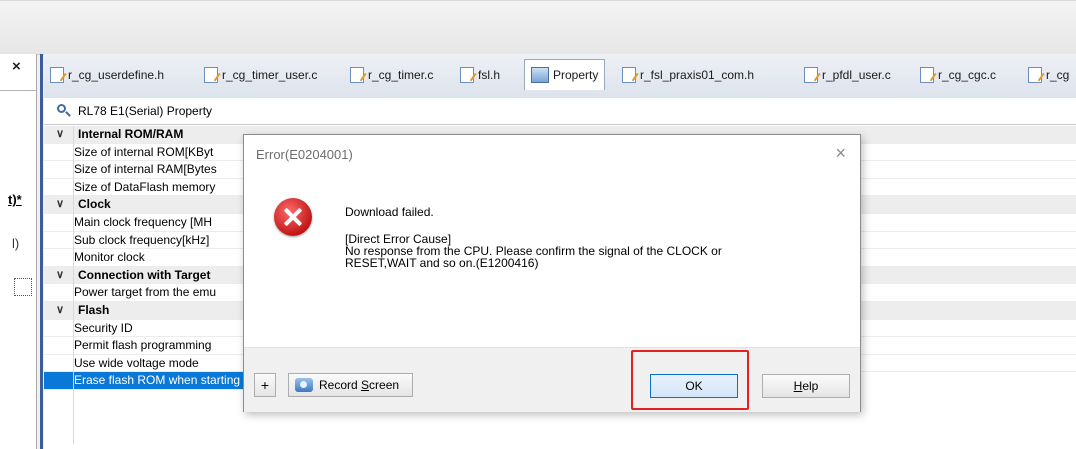 The width and height of the screenshot is (1076, 449). I want to click on record-screen-button: Record Screen, so click(350, 385).